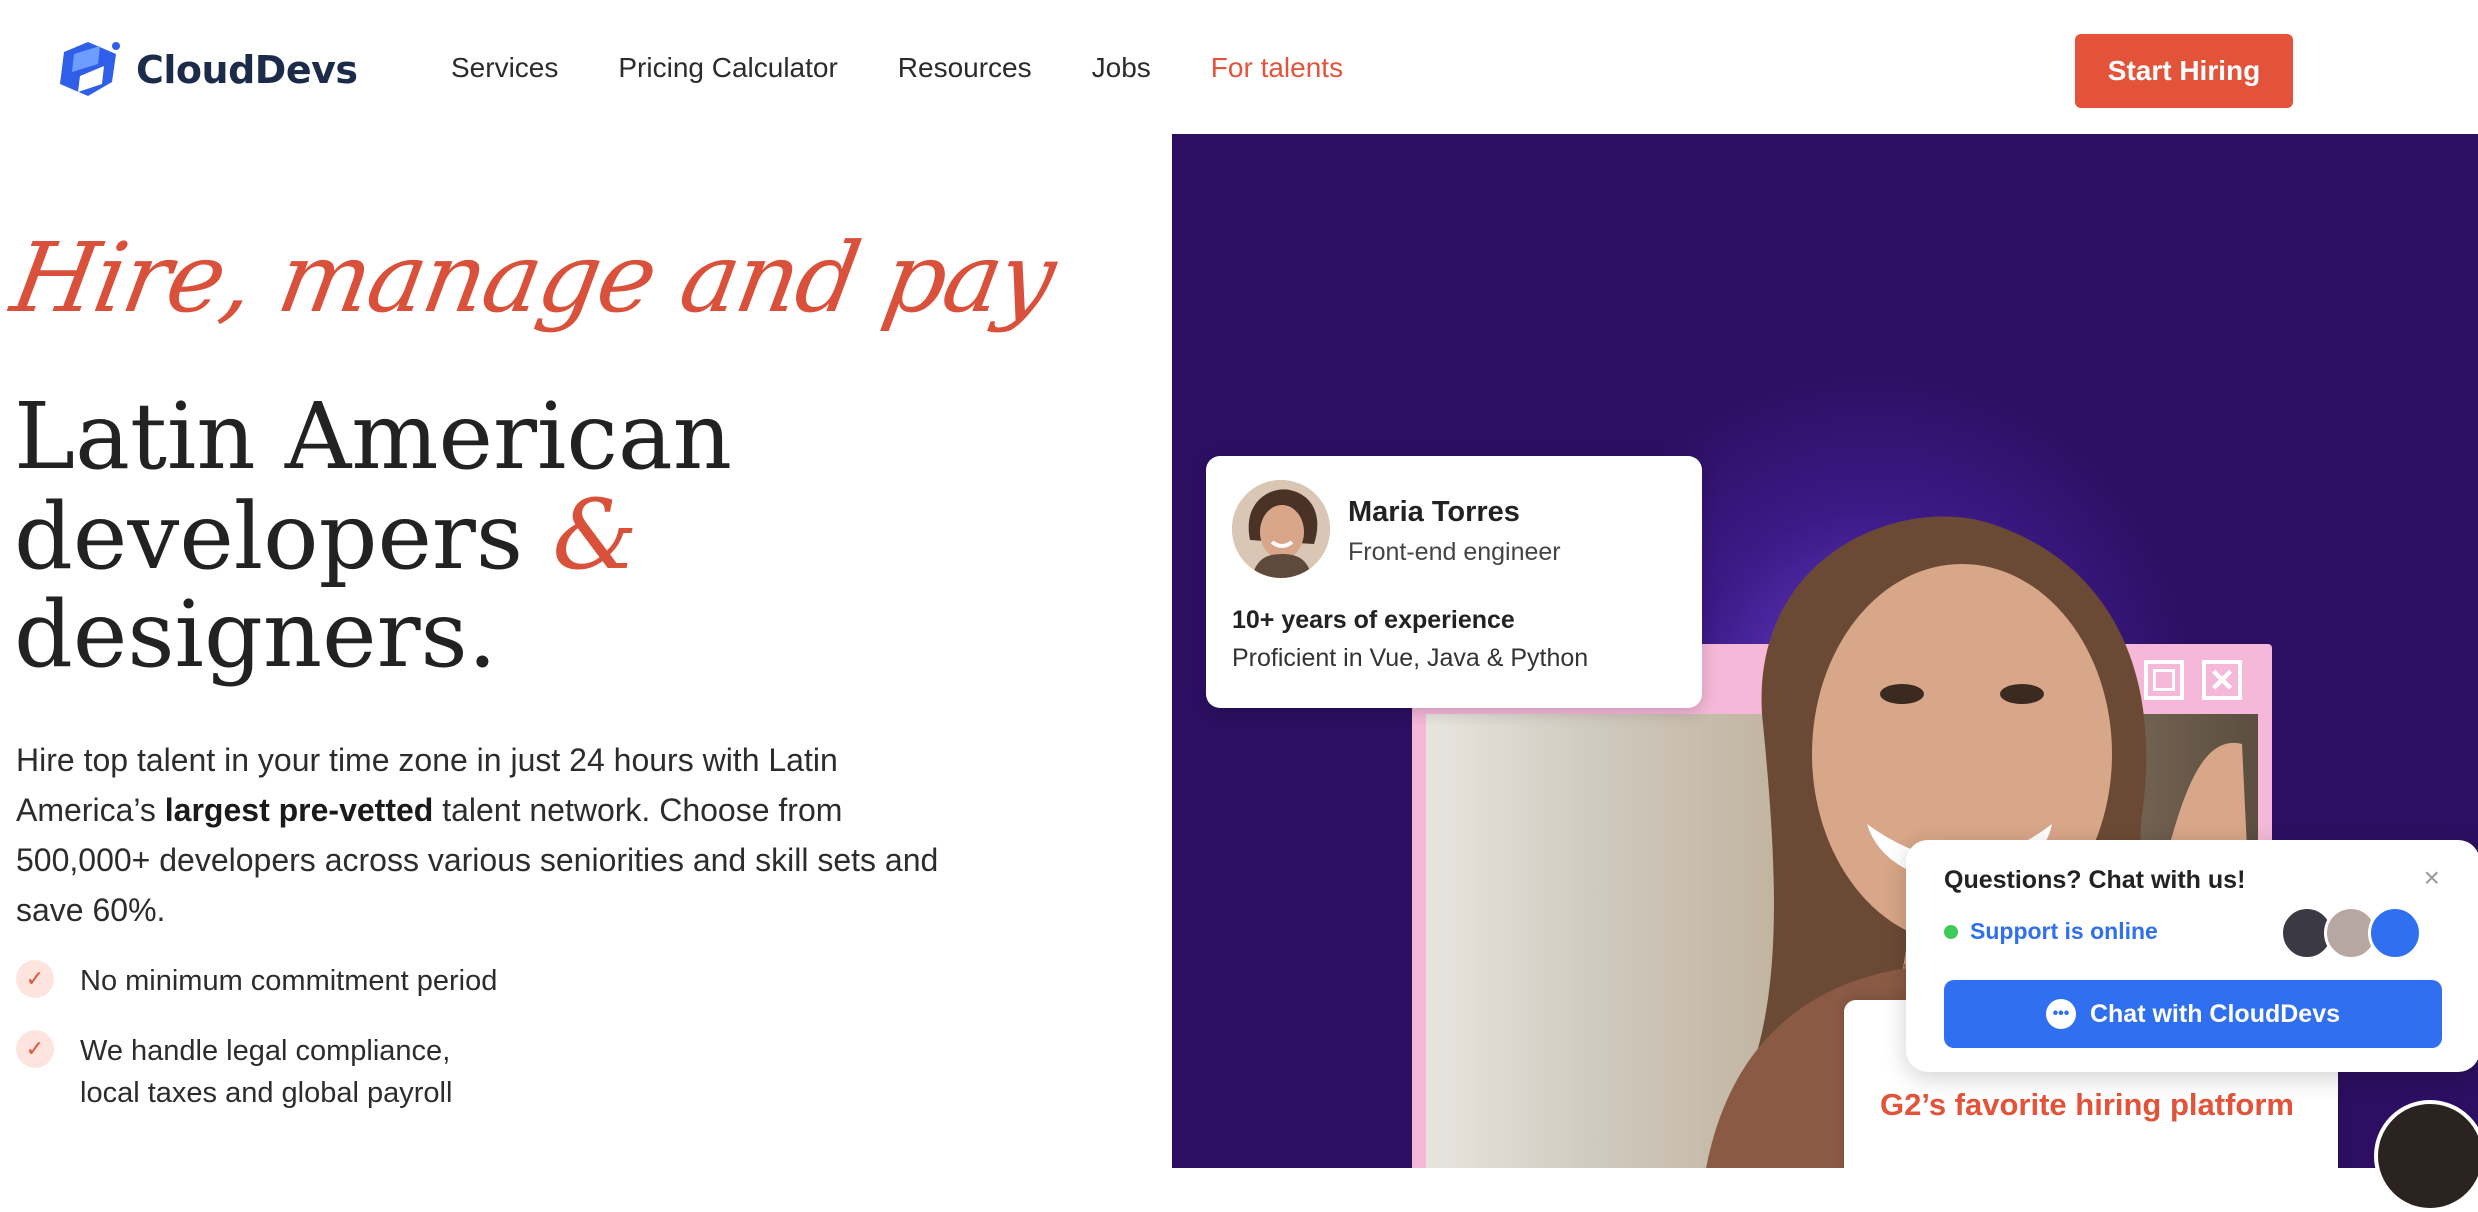 This screenshot has width=2478, height=1212. I want to click on nav-pricing-calculator: Pricing Calculator, so click(727, 68).